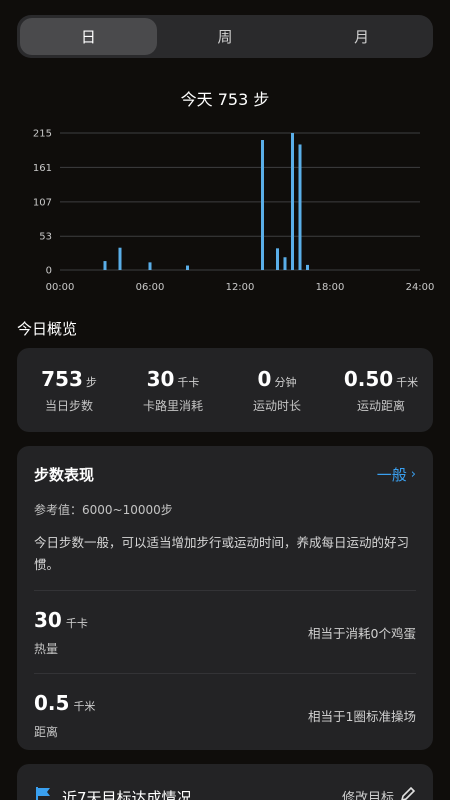  Describe the element at coordinates (285, 382) in the screenshot. I see `stat-unit: 分钟` at that location.